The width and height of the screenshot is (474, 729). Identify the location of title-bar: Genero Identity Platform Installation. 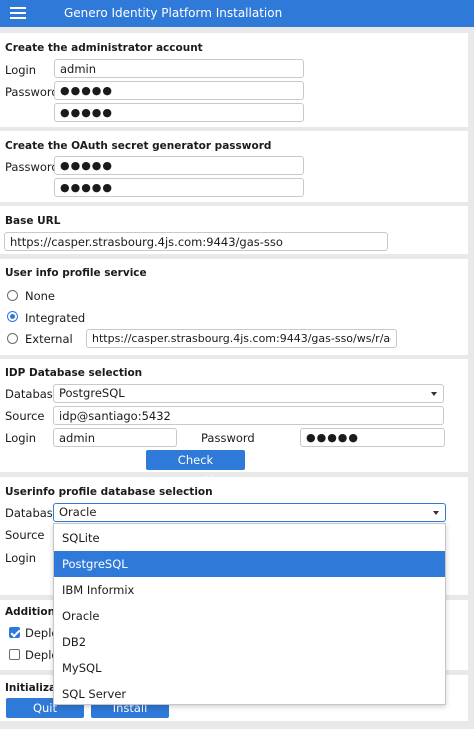
(237, 13).